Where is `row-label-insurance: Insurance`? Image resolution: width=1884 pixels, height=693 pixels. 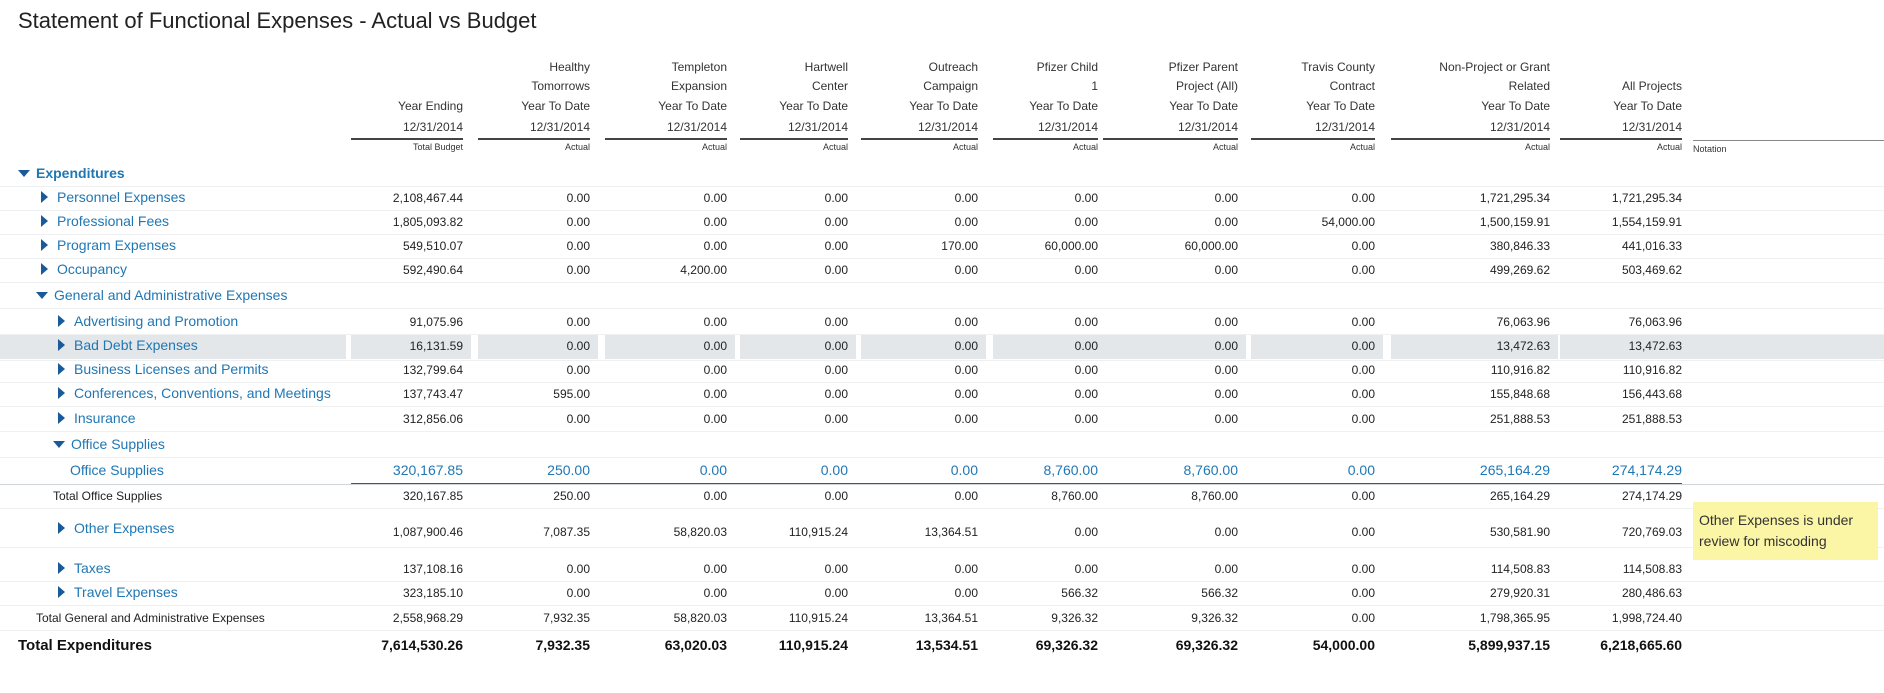 row-label-insurance: Insurance is located at coordinates (96, 418).